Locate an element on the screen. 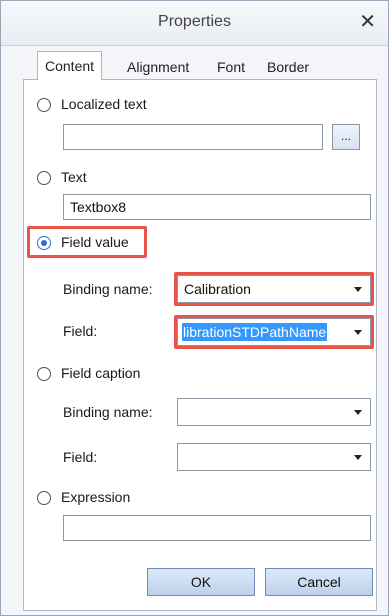 The height and width of the screenshot is (616, 389). expression-label: Expression is located at coordinates (96, 497).